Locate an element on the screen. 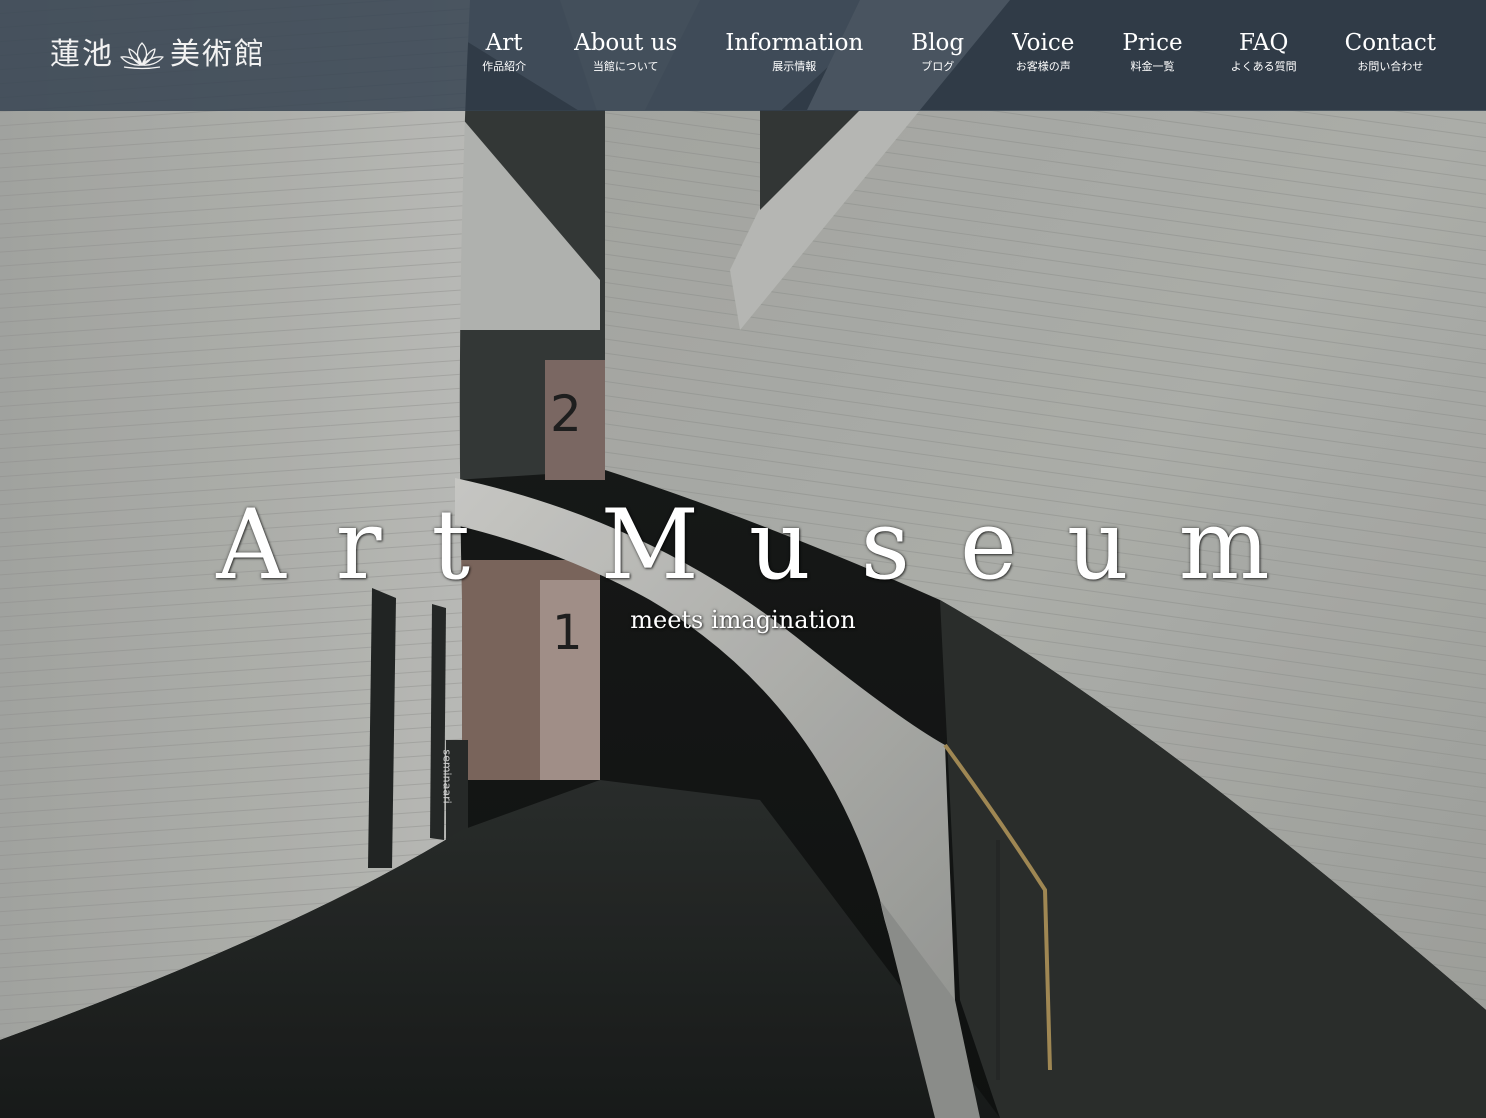 The width and height of the screenshot is (1486, 1118). nav-item-information: Information 展示情報 is located at coordinates (794, 51).